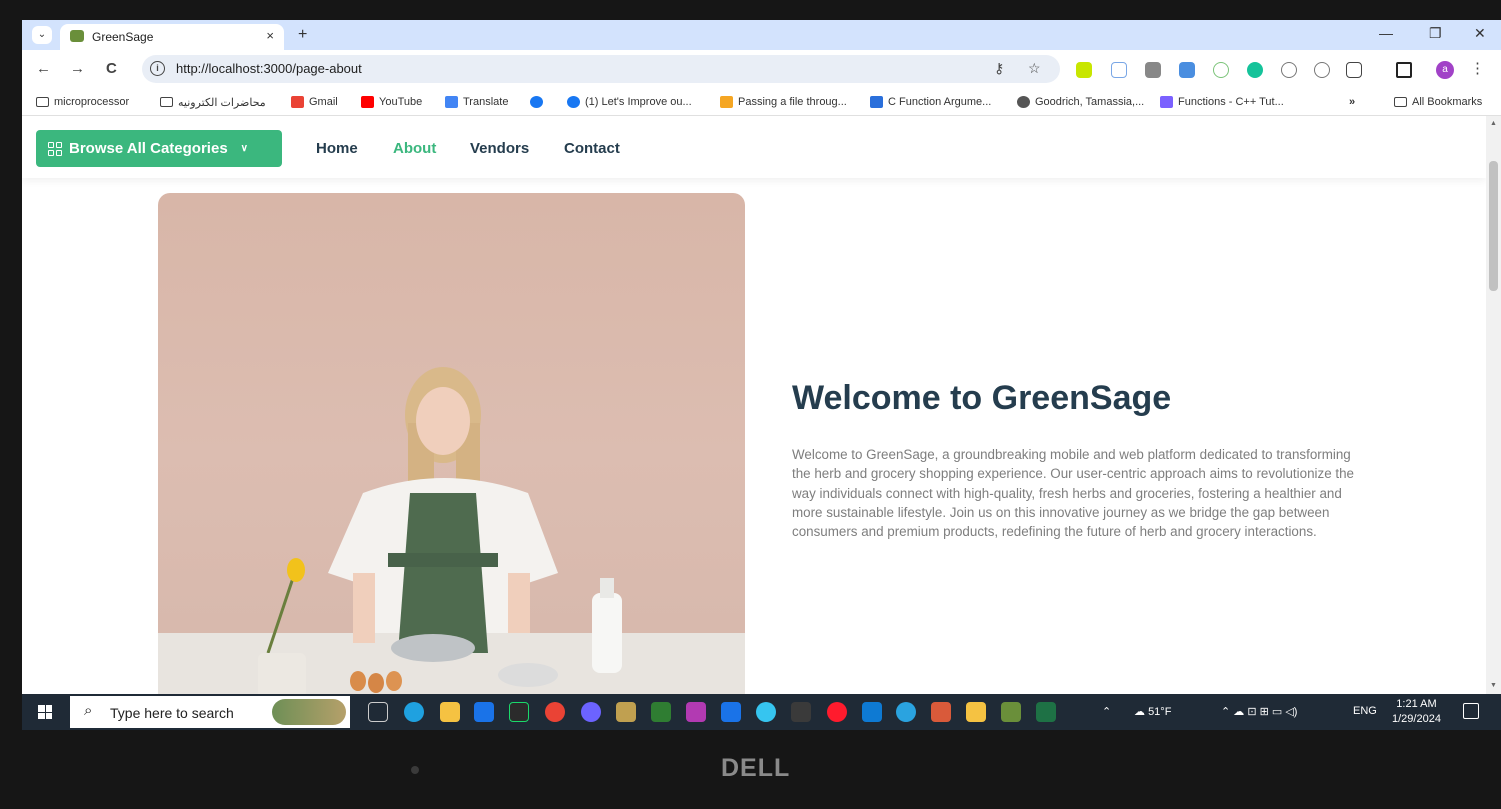  What do you see at coordinates (45, 712) in the screenshot?
I see `windows-start-icon` at bounding box center [45, 712].